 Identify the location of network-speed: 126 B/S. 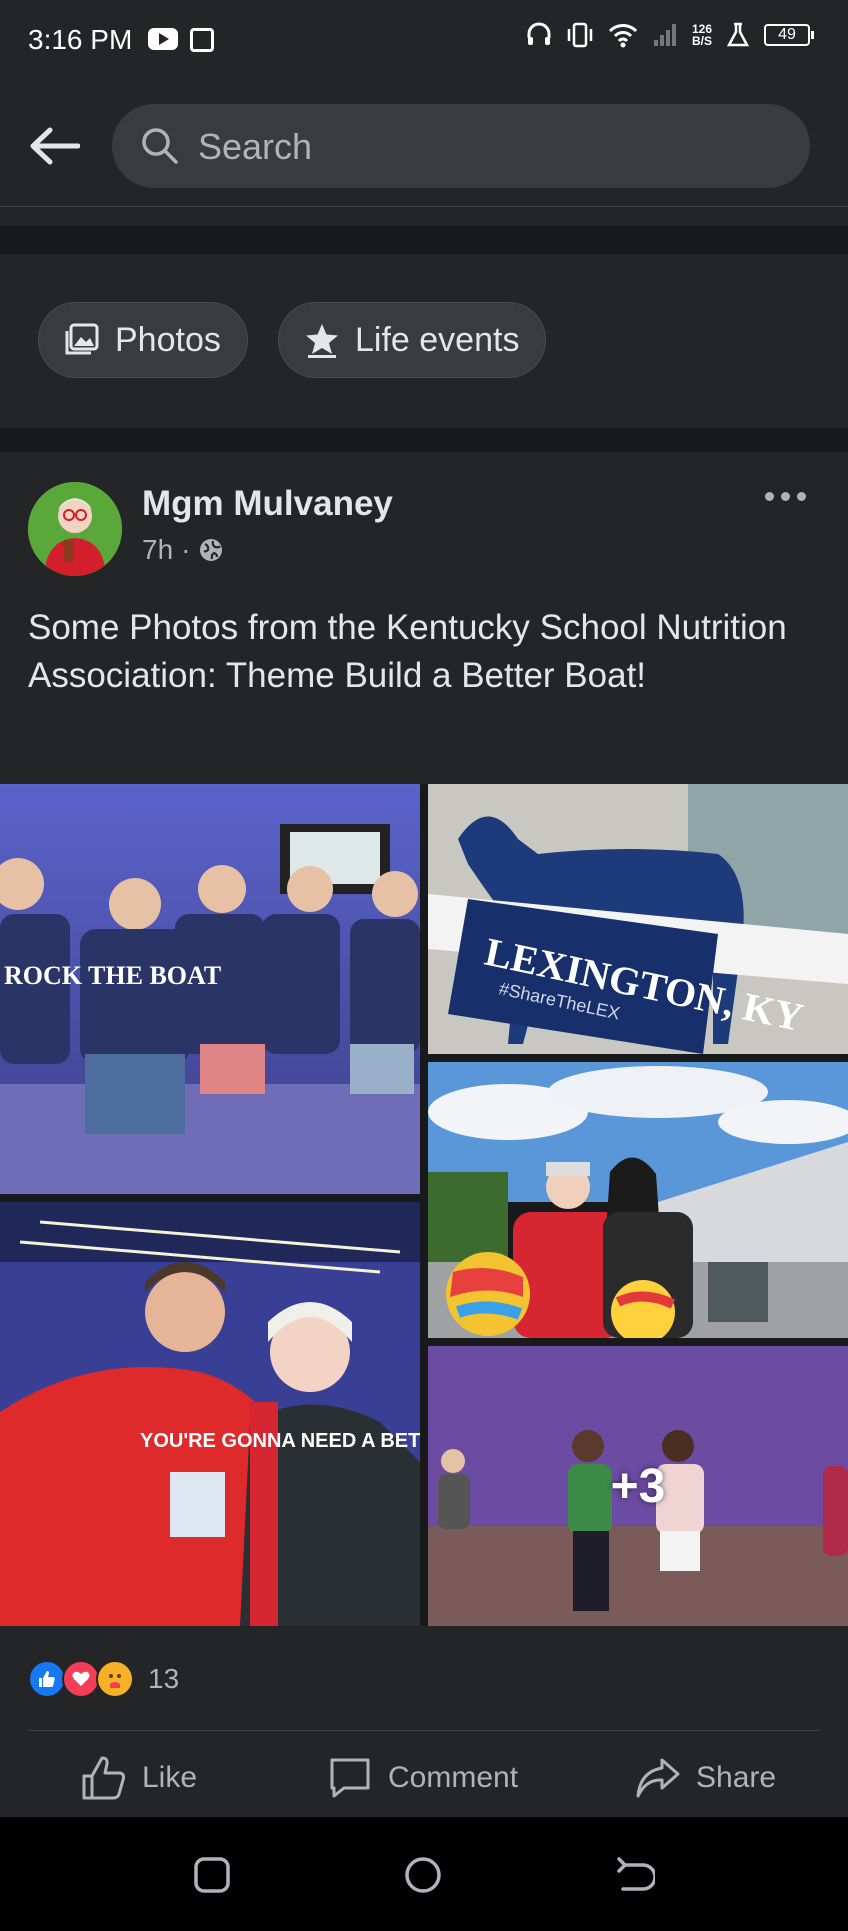
(701, 35).